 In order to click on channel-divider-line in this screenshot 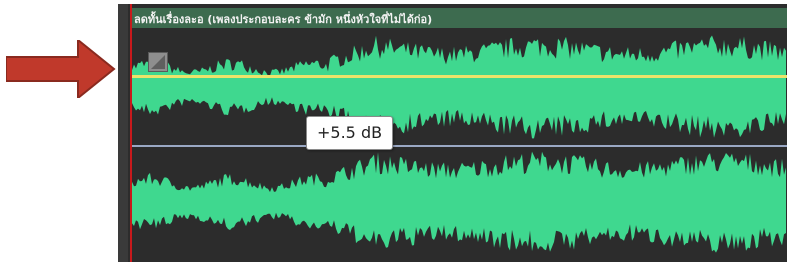, I will do `click(458, 146)`.